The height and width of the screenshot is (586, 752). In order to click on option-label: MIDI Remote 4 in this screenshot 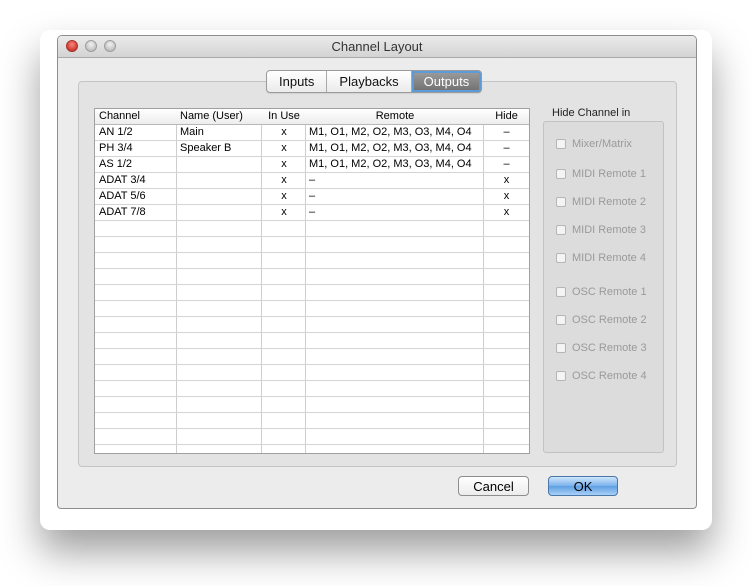, I will do `click(609, 258)`.